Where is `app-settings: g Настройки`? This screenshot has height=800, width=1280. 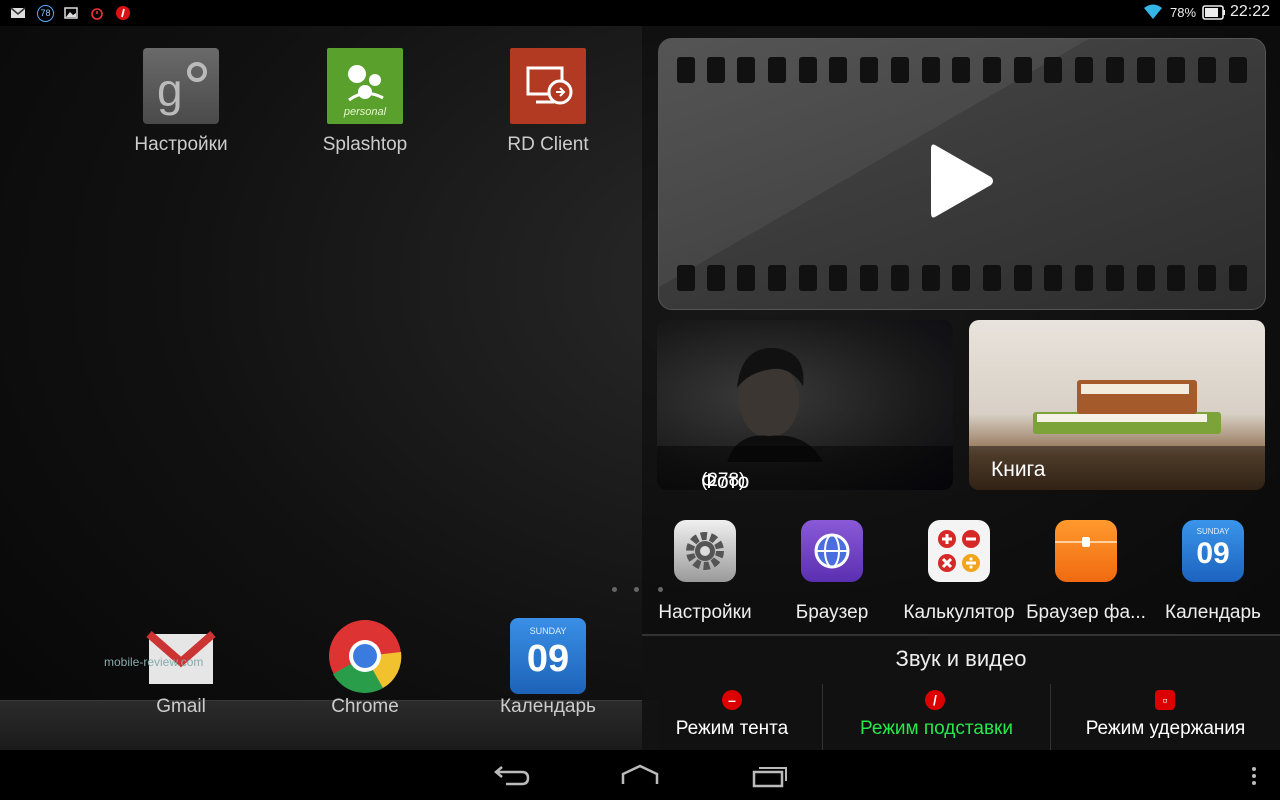 app-settings: g Настройки is located at coordinates (181, 102).